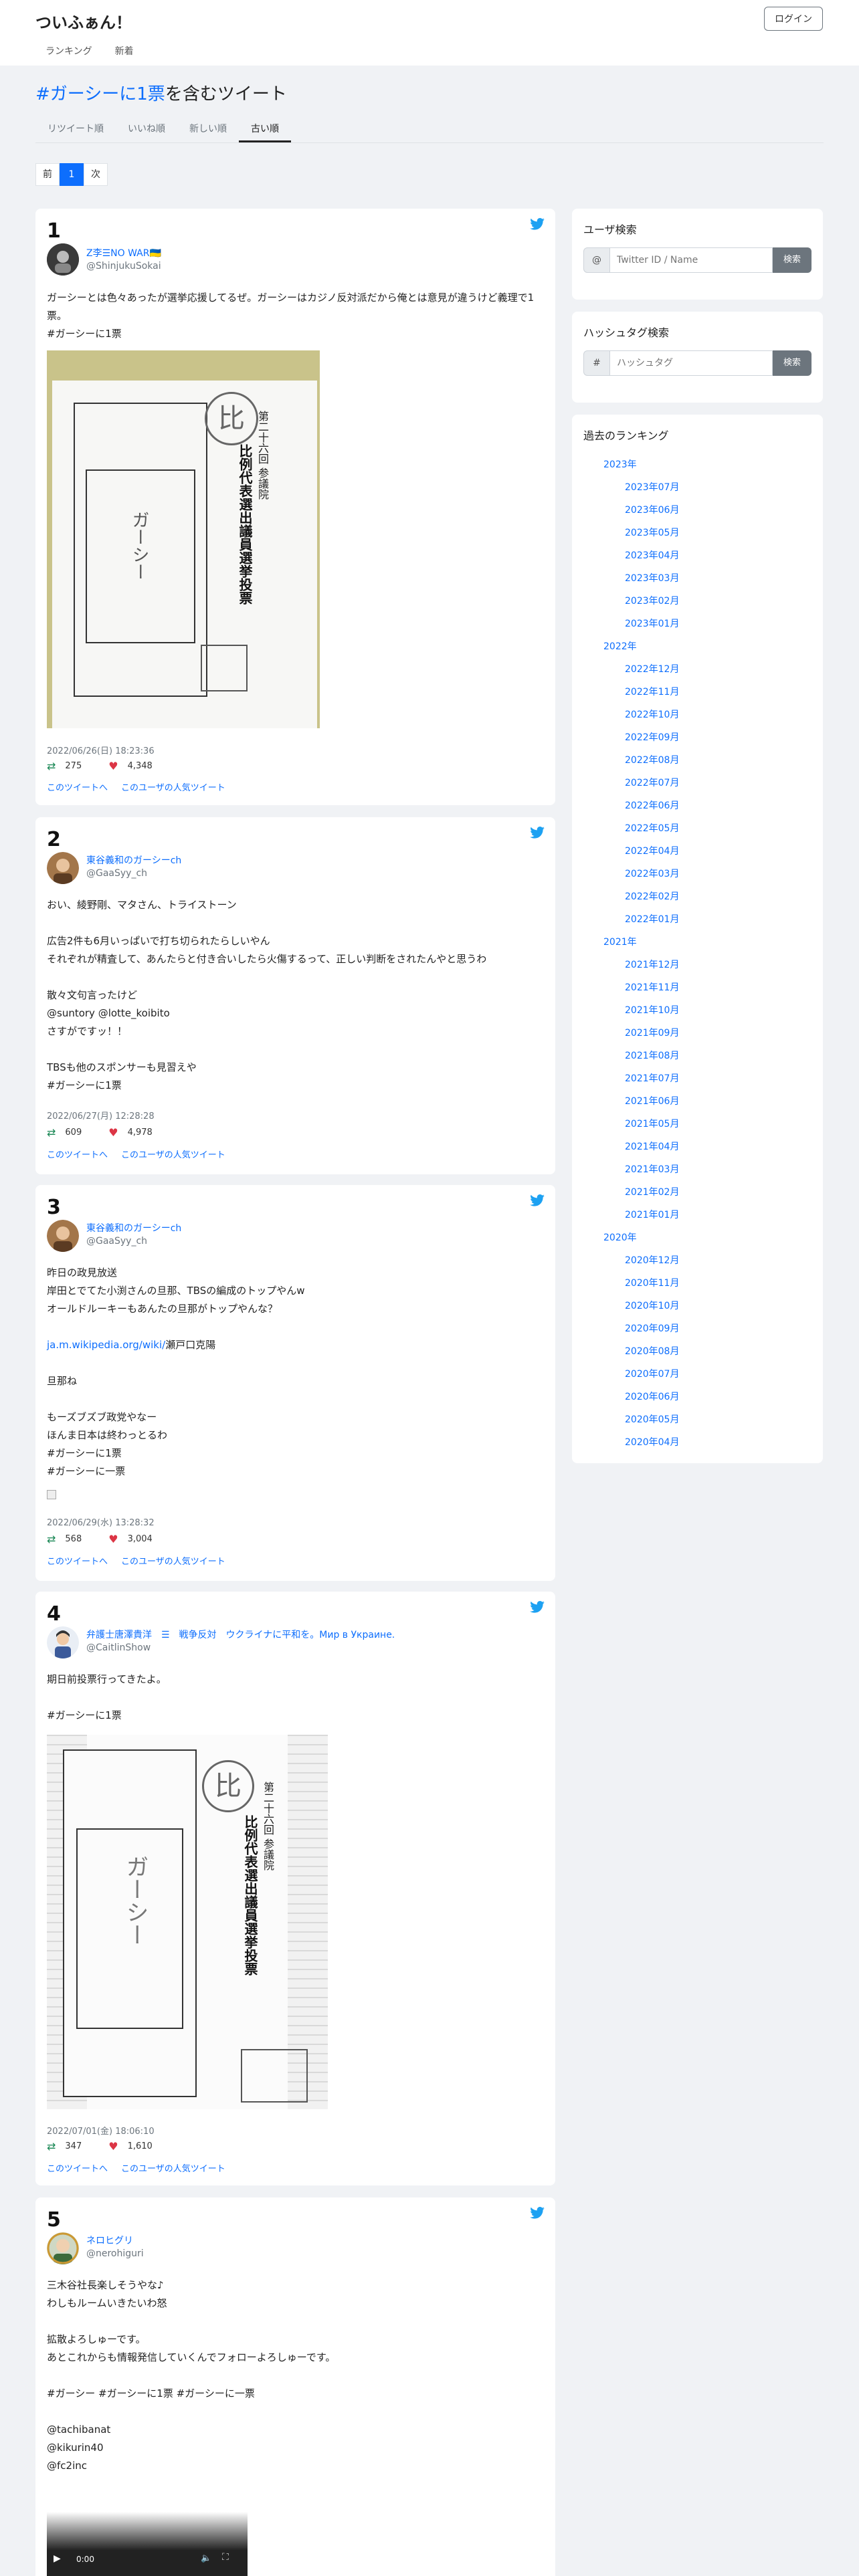 This screenshot has height=2576, width=859. Describe the element at coordinates (652, 1033) in the screenshot. I see `ranking-month-link: 2021年09月` at that location.